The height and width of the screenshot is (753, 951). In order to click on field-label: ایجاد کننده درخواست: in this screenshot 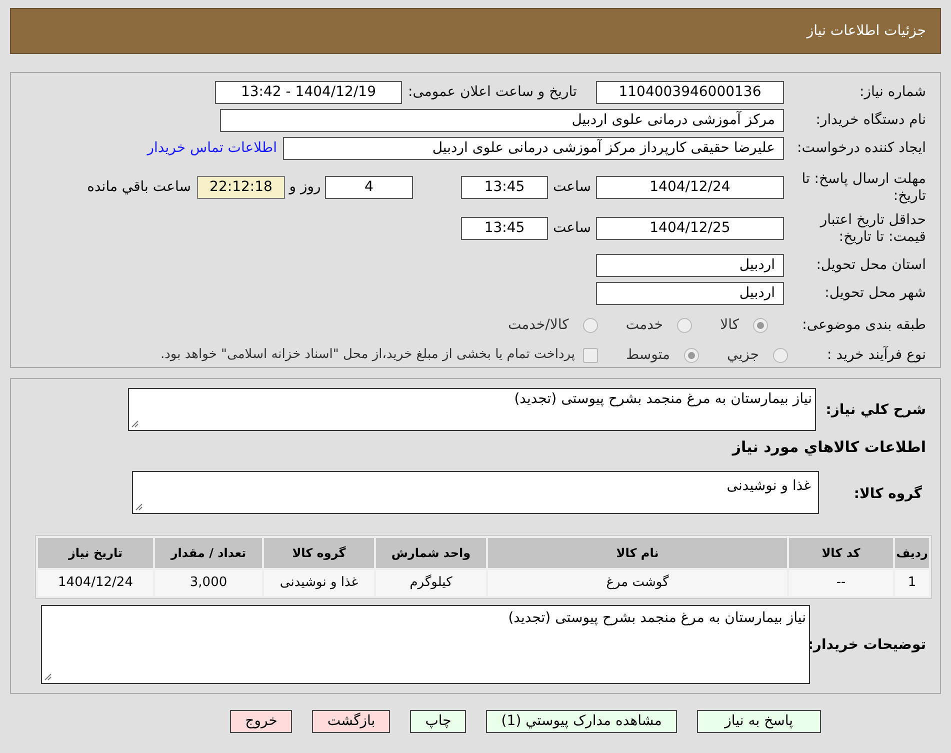, I will do `click(861, 149)`.